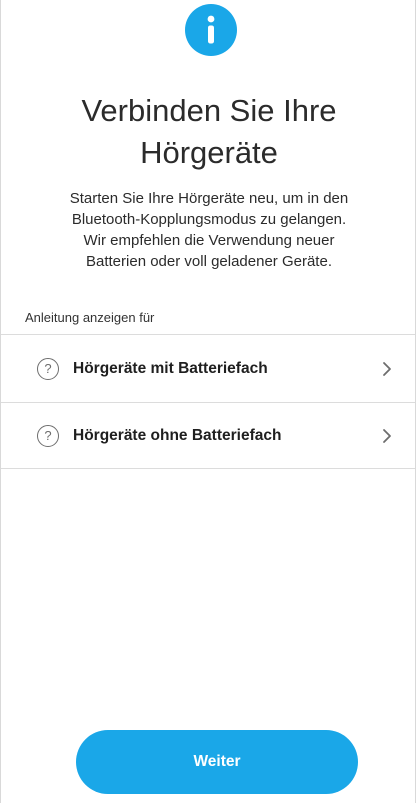  What do you see at coordinates (170, 368) in the screenshot?
I see `option-label: Hörgeräte mit Batteriefach` at bounding box center [170, 368].